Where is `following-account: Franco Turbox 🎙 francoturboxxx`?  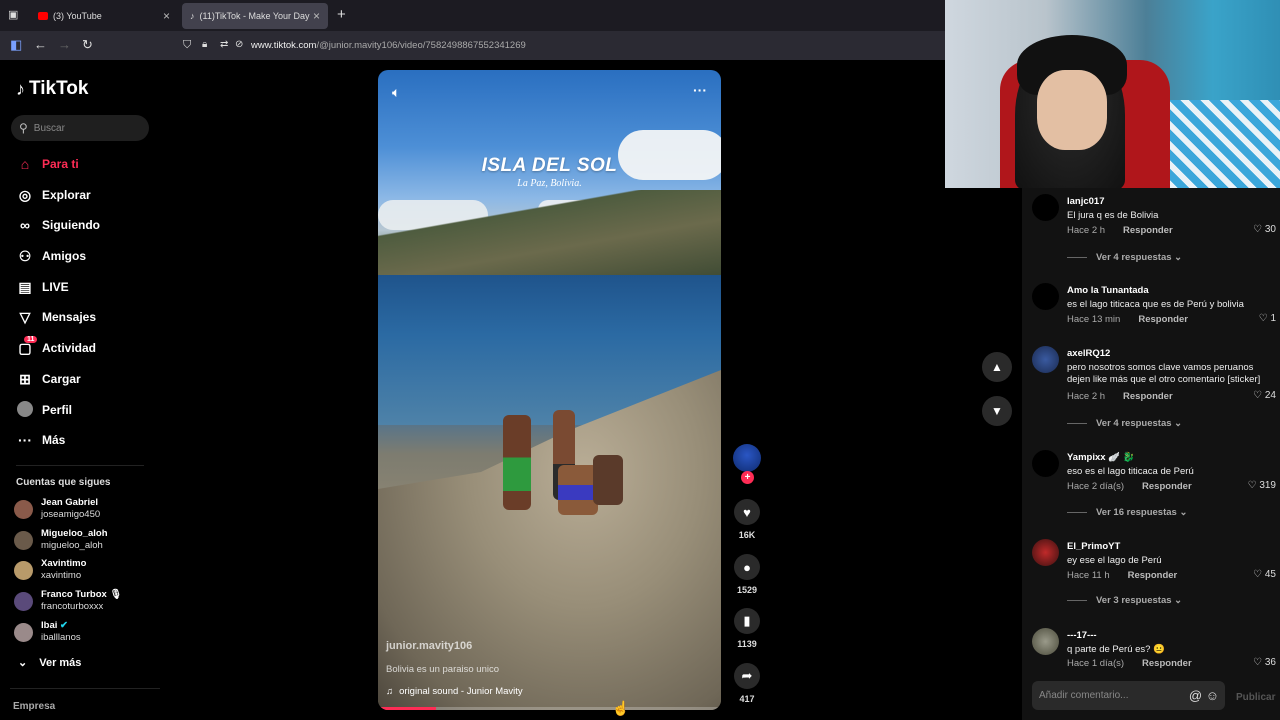 following-account: Franco Turbox 🎙 francoturboxxx is located at coordinates (84, 603).